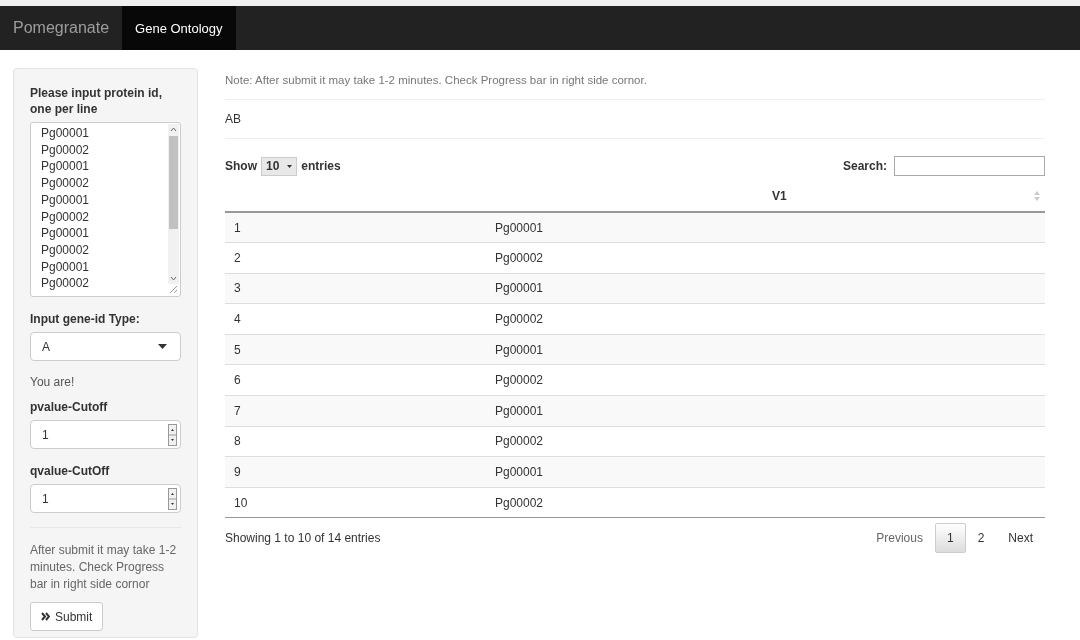 This screenshot has height=640, width=1080. I want to click on field-label: Input gene-id Type:, so click(85, 319).